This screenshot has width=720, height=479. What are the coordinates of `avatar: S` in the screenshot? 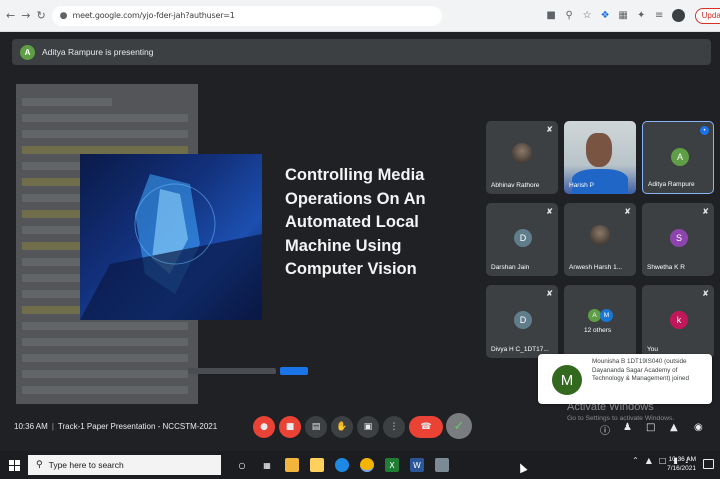 It's located at (679, 238).